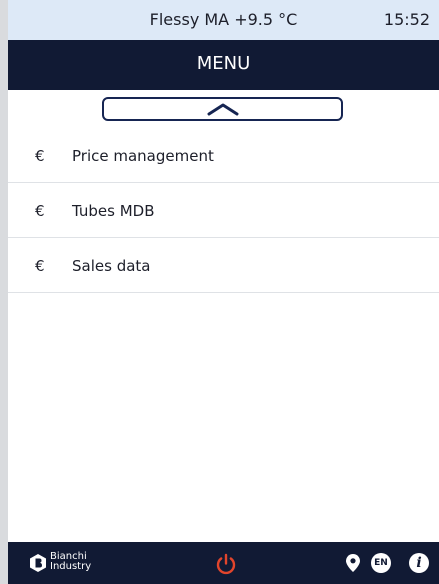 The height and width of the screenshot is (584, 439). Describe the element at coordinates (143, 156) in the screenshot. I see `menu-item-label: Price management` at that location.